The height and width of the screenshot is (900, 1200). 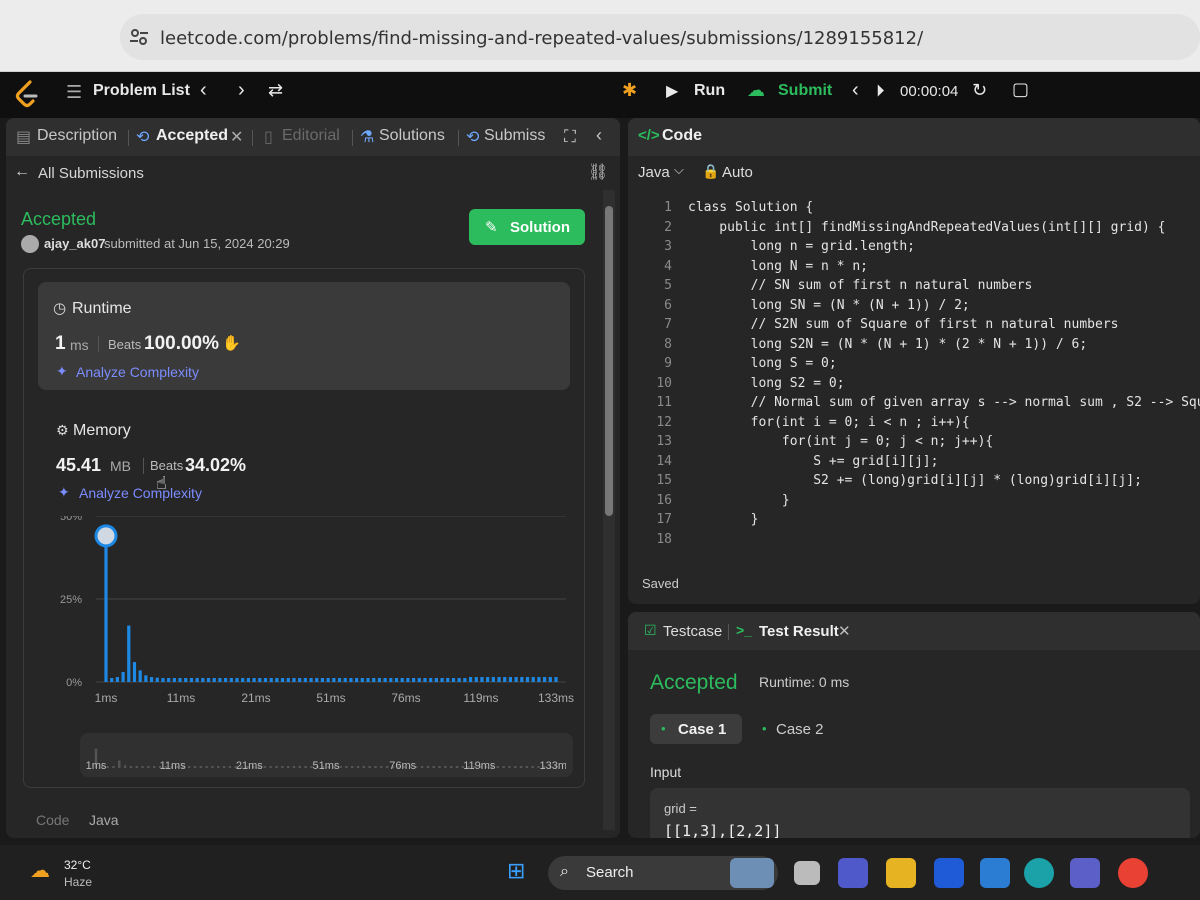 What do you see at coordinates (778, 268) in the screenshot?
I see `code-line: long N = n * n;` at bounding box center [778, 268].